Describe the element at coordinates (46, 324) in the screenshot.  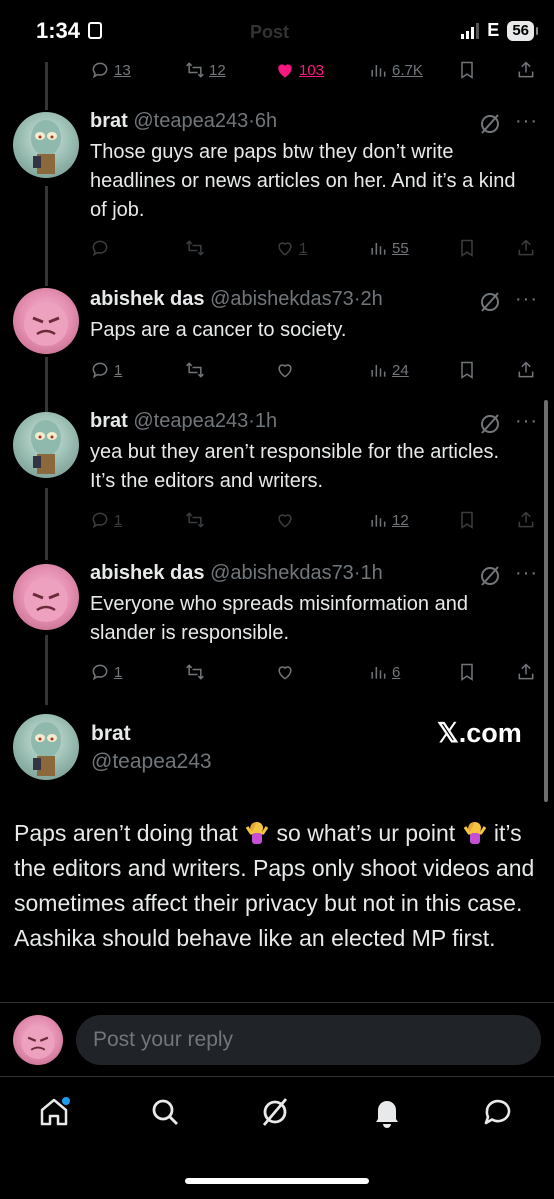
I see `majin-buu-avatar-image` at that location.